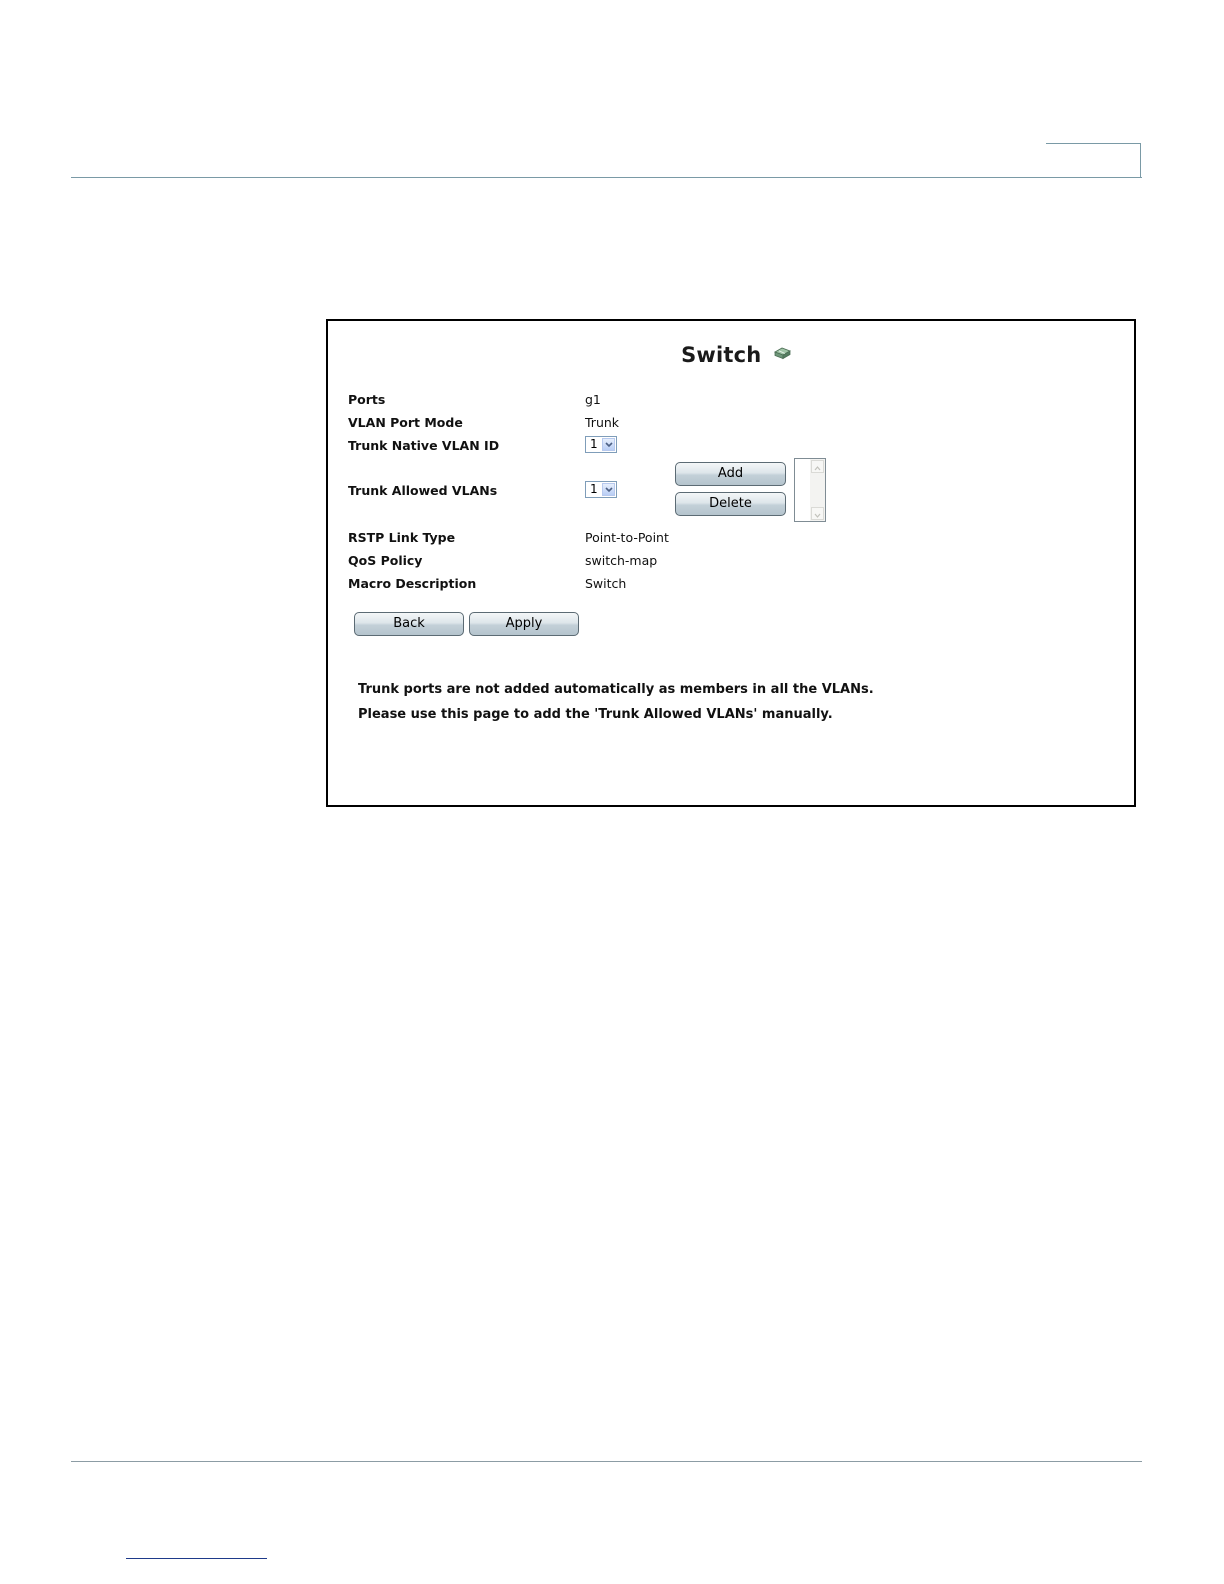  I want to click on trunk-allowed-vlans-label: Trunk Allowed VLANs, so click(423, 490).